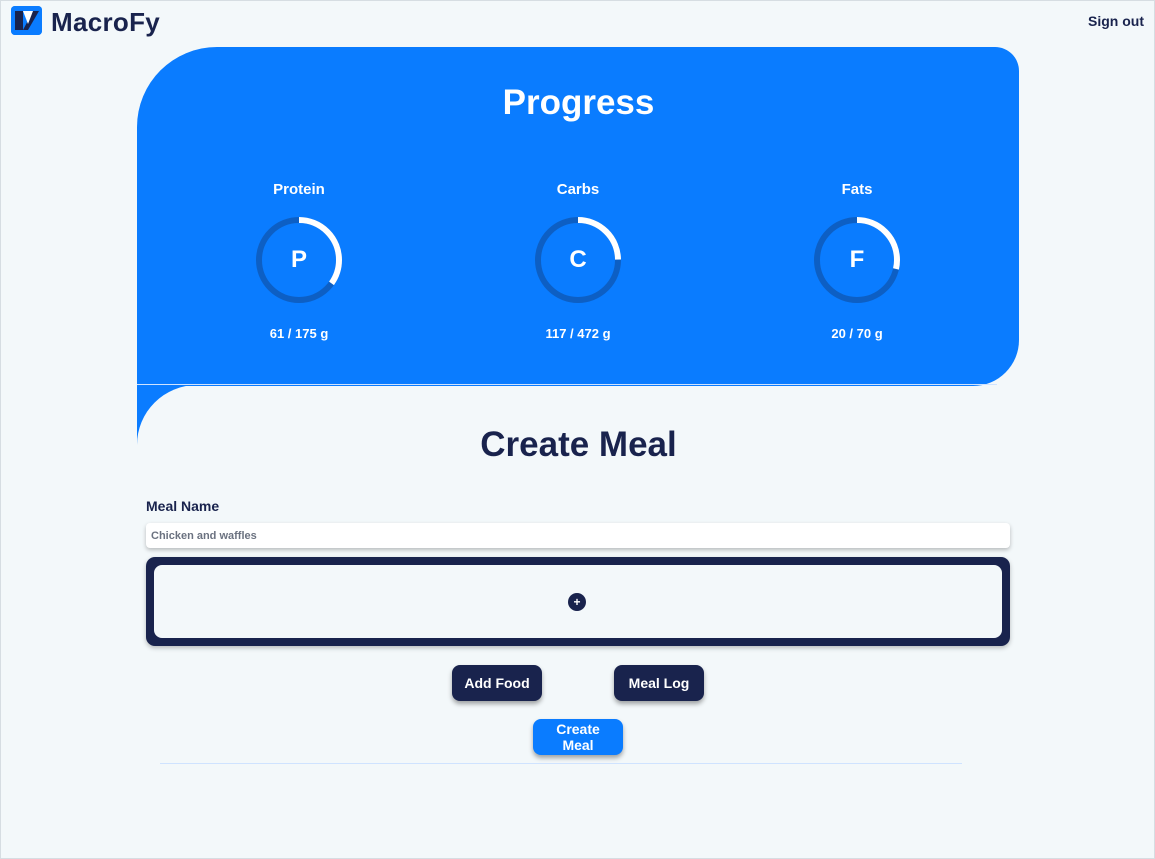 Image resolution: width=1155 pixels, height=859 pixels. Describe the element at coordinates (578, 333) in the screenshot. I see `macro-amount: 117 / 472 g` at that location.